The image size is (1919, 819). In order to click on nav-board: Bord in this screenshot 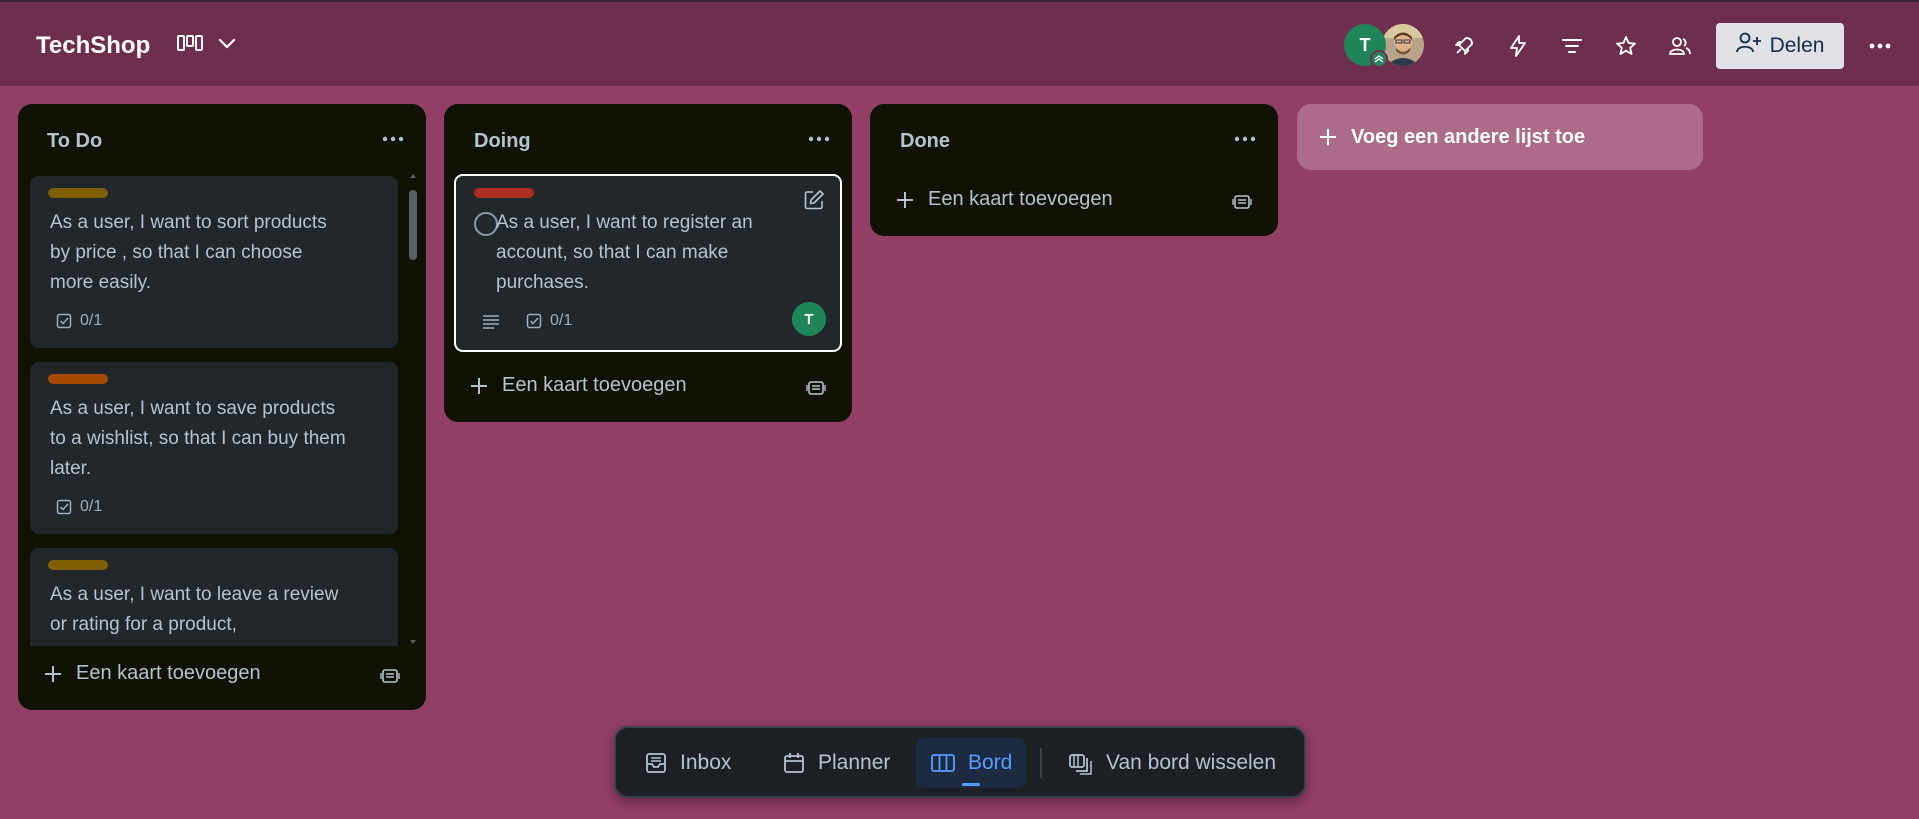, I will do `click(971, 763)`.